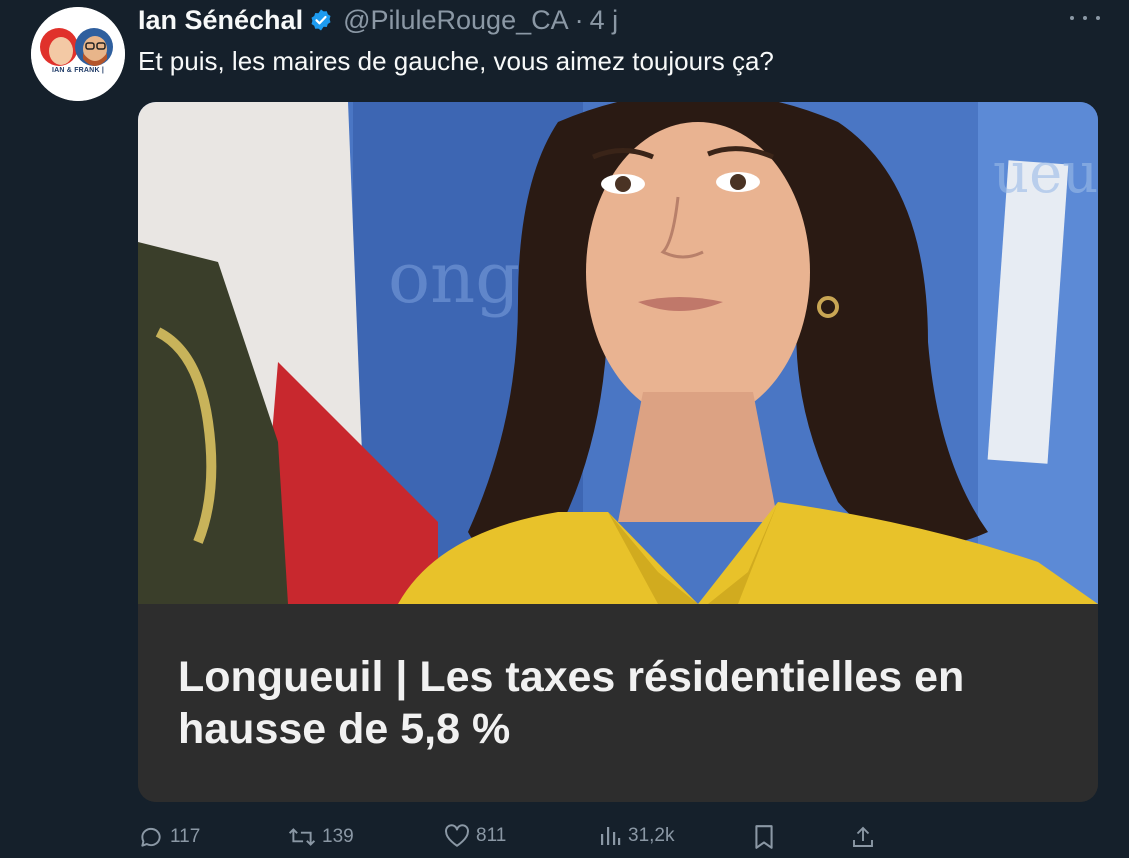  I want to click on display-name: Ian Sénéchal, so click(220, 20).